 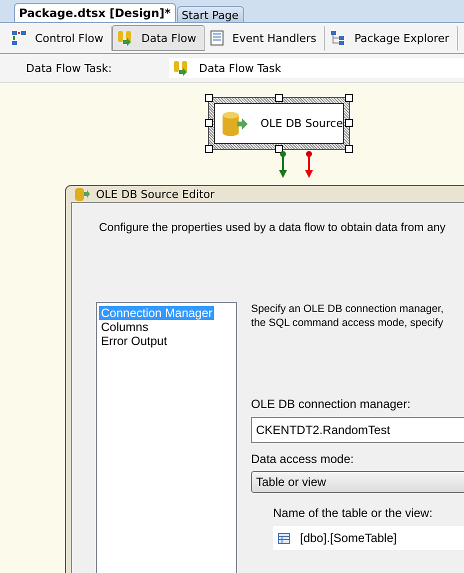 What do you see at coordinates (159, 38) in the screenshot?
I see `designer-tab: Data Flow` at bounding box center [159, 38].